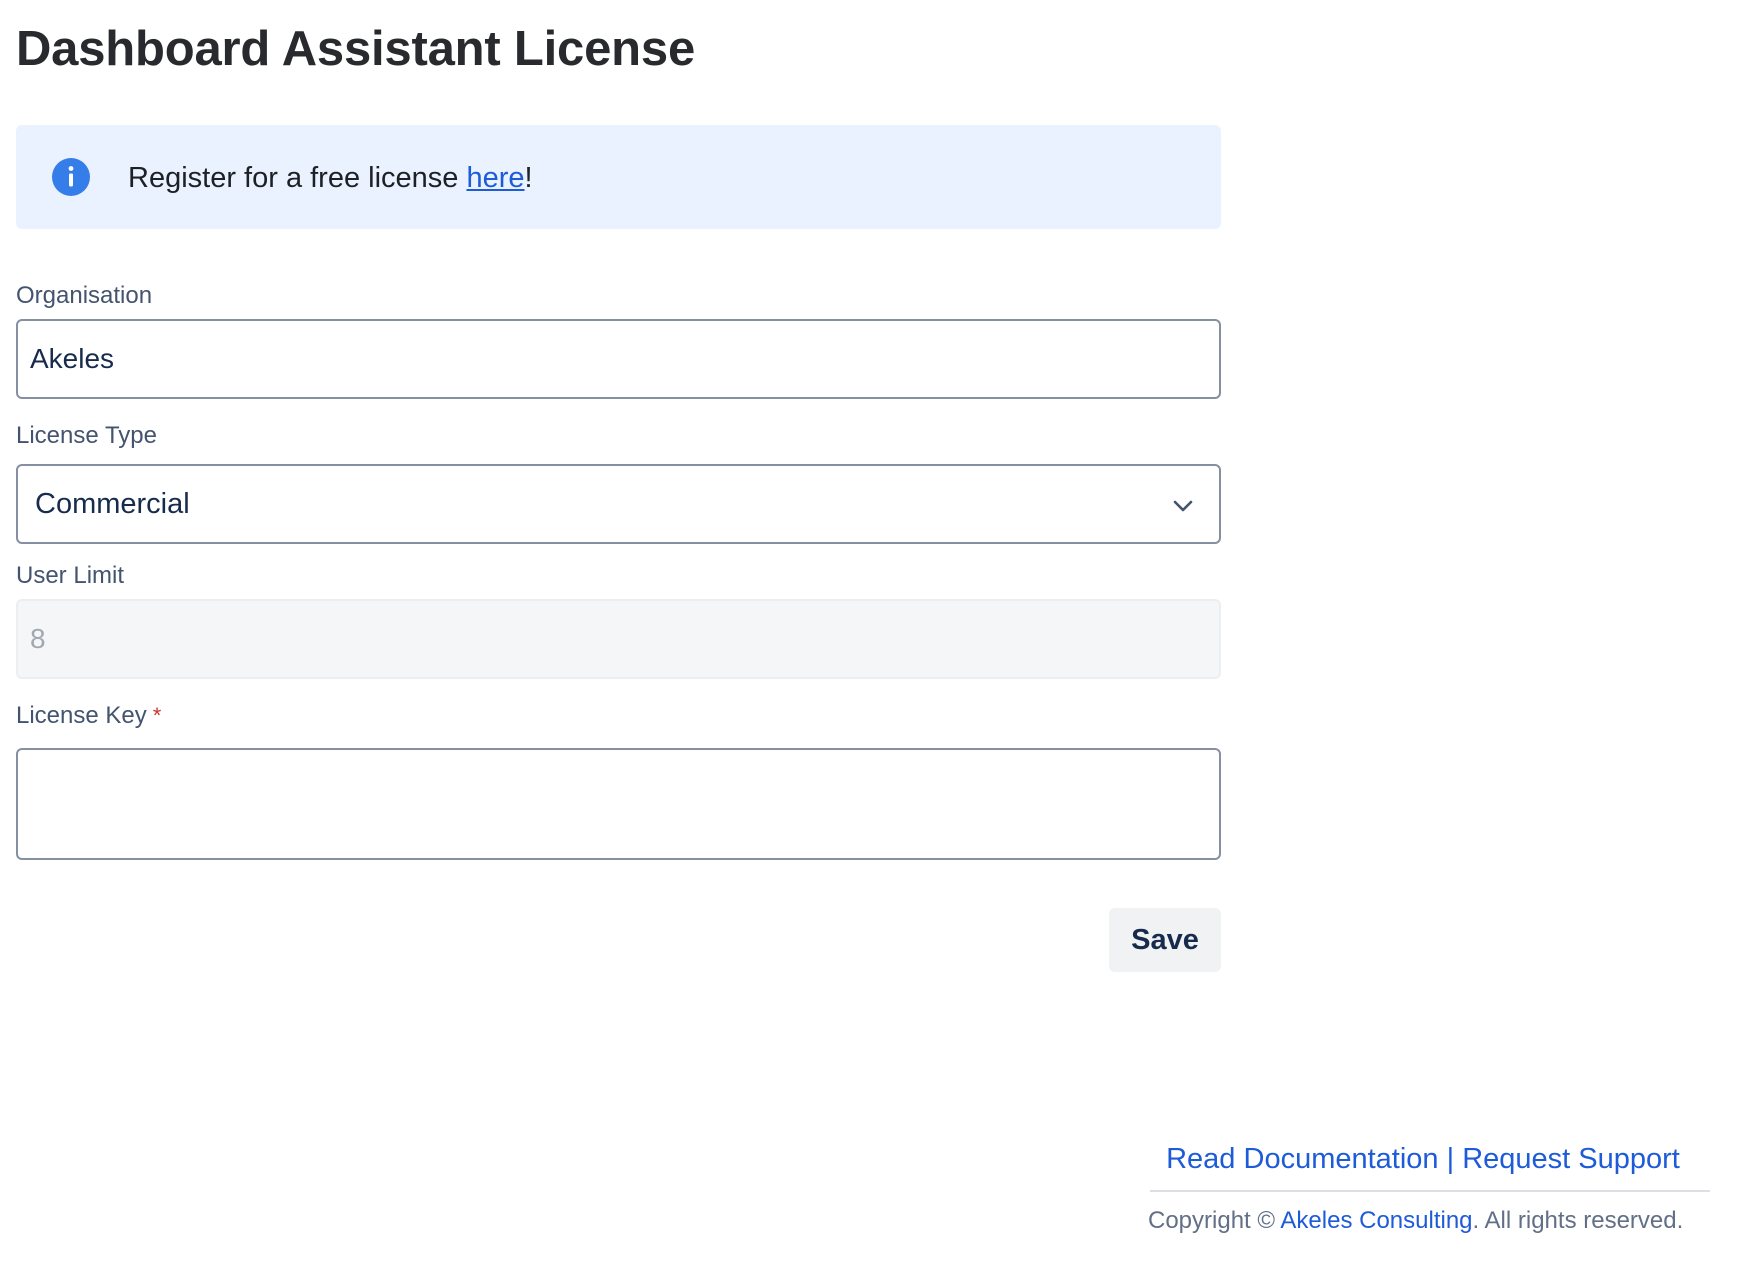 This screenshot has height=1278, width=1740. What do you see at coordinates (1302, 1159) in the screenshot?
I see `read-documentation-link: Read Documentation` at bounding box center [1302, 1159].